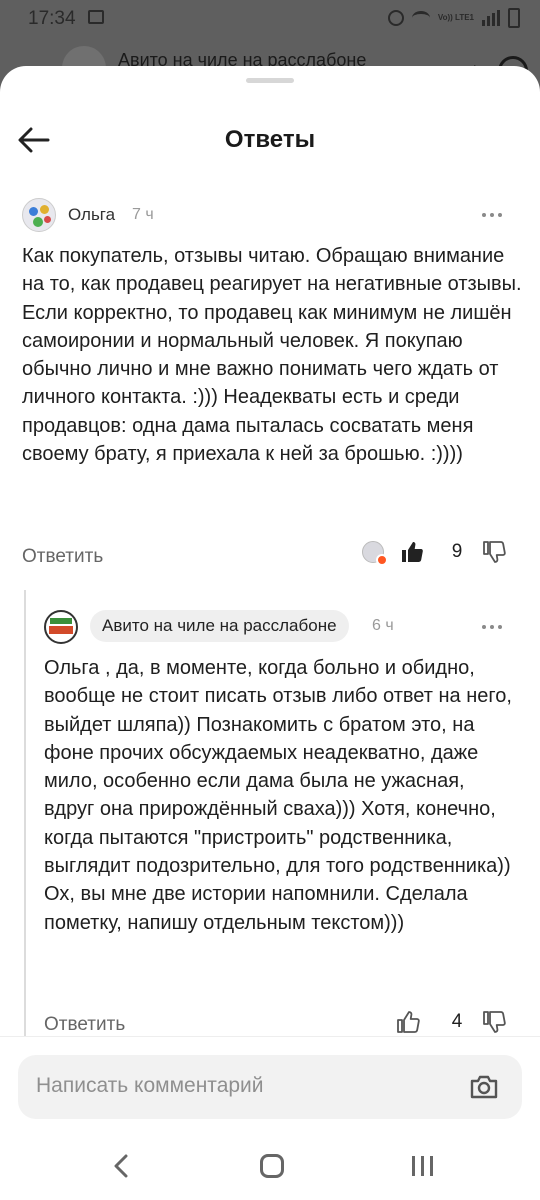 This screenshot has height=1200, width=540. Describe the element at coordinates (382, 560) in the screenshot. I see `heart-icon` at that location.